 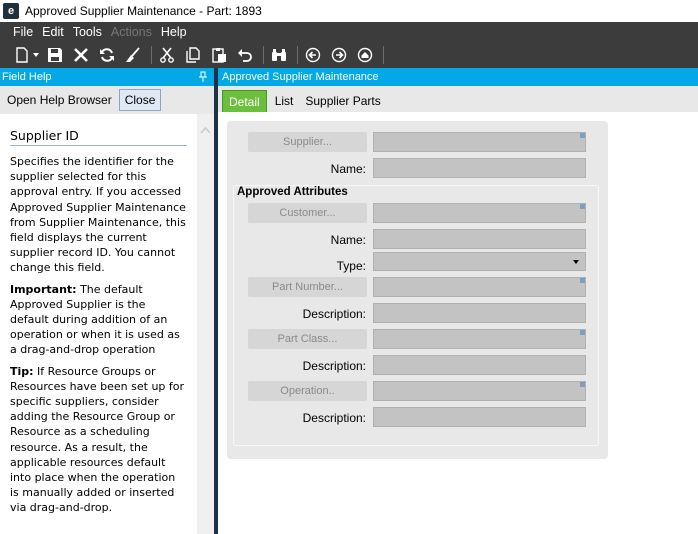 I want to click on back-icon, so click(x=313, y=55).